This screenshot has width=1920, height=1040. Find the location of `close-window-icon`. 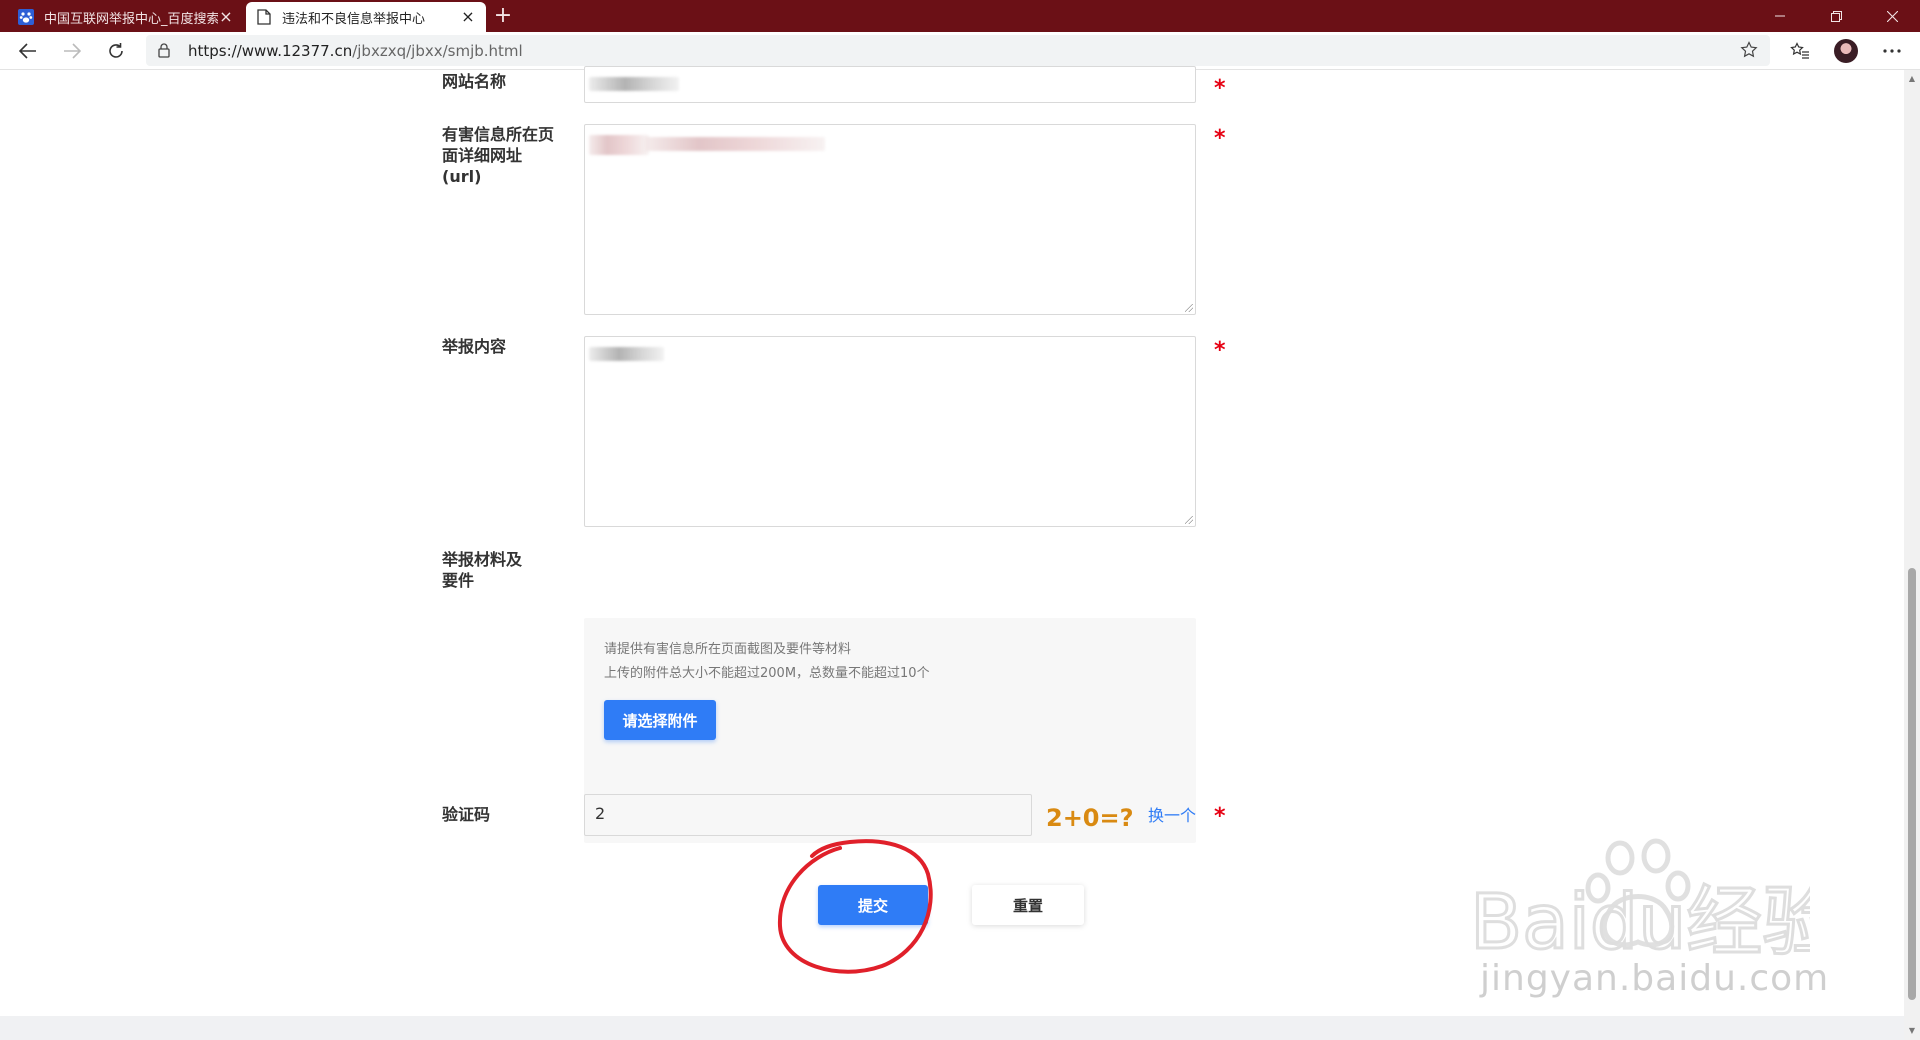

close-window-icon is located at coordinates (1892, 16).